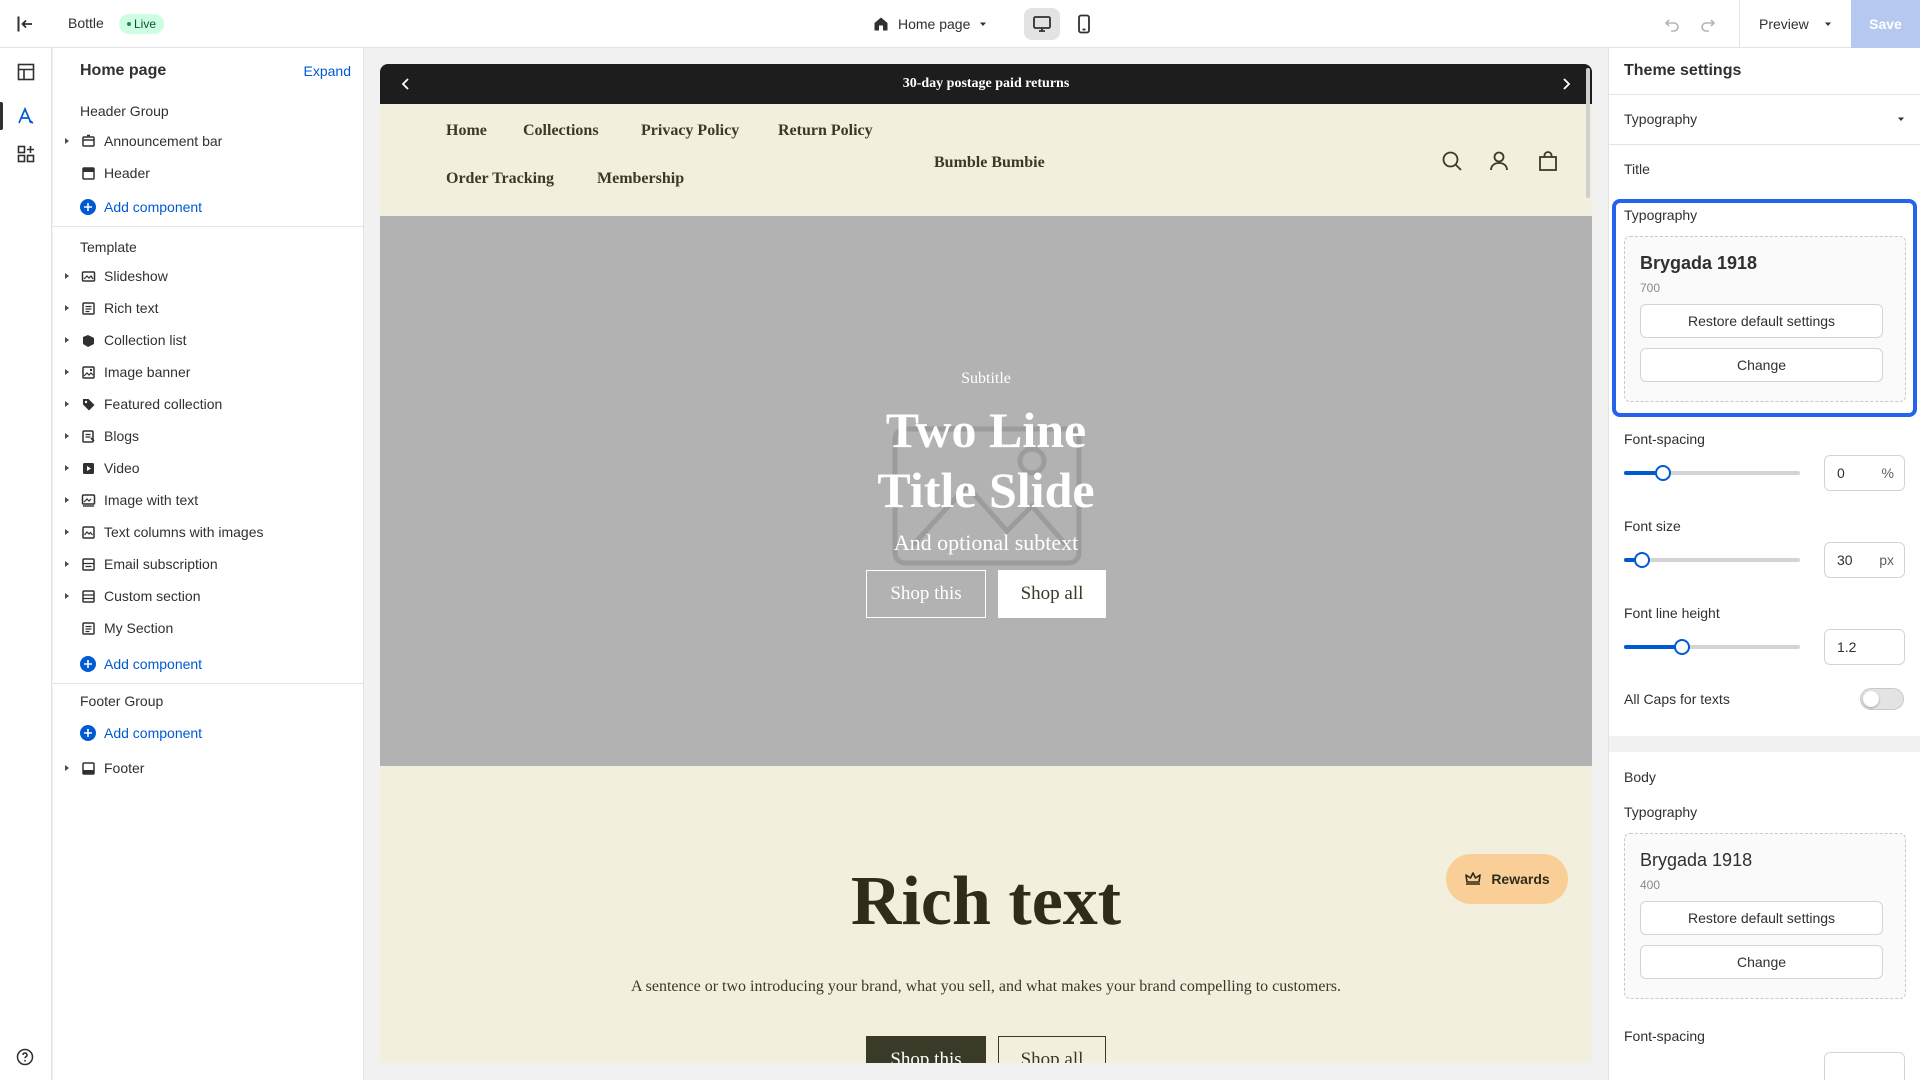 Image resolution: width=1920 pixels, height=1080 pixels. What do you see at coordinates (25, 24) in the screenshot?
I see `exit-editor-button` at bounding box center [25, 24].